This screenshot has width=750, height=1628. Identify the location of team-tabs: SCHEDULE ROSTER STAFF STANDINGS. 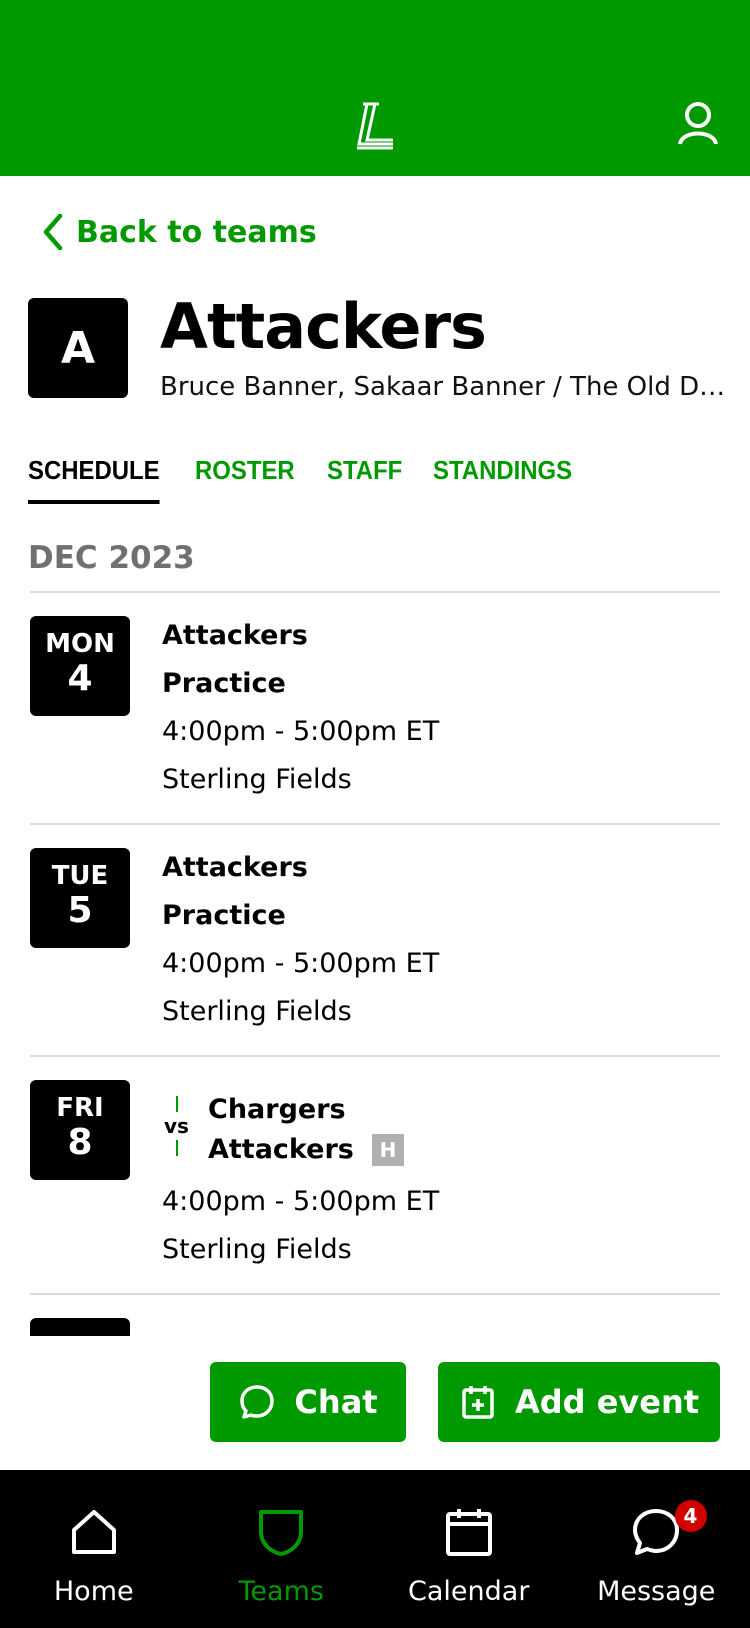
(306, 479).